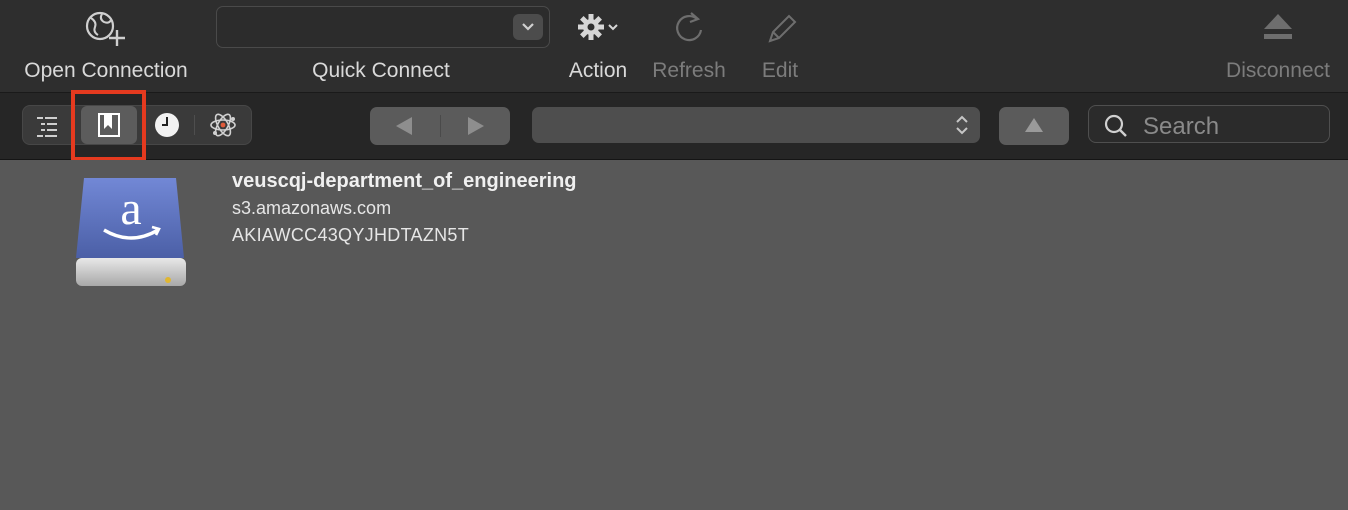 This screenshot has width=1348, height=510. What do you see at coordinates (962, 125) in the screenshot?
I see `updown-chevron-icon` at bounding box center [962, 125].